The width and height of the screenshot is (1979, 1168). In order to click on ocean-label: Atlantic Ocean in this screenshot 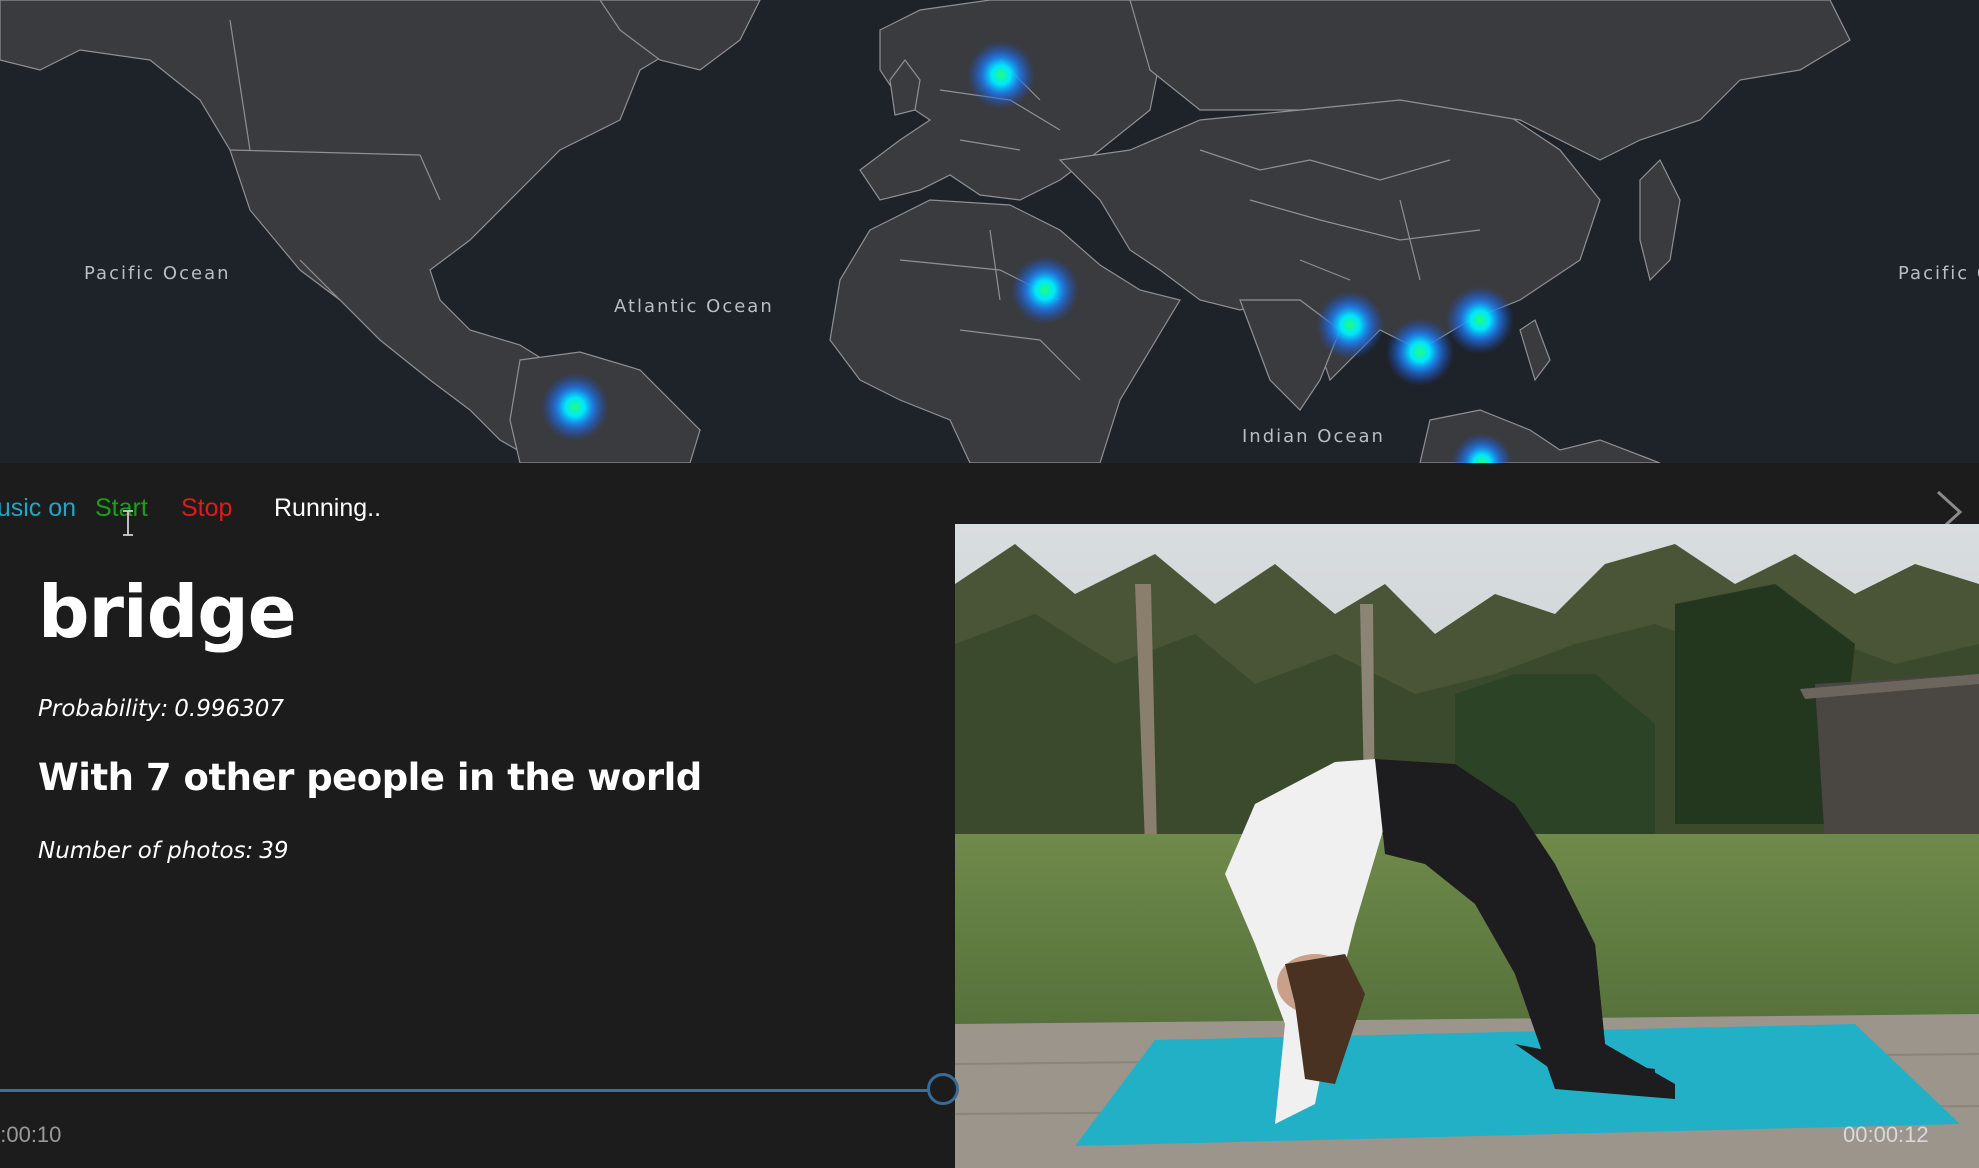, I will do `click(694, 306)`.